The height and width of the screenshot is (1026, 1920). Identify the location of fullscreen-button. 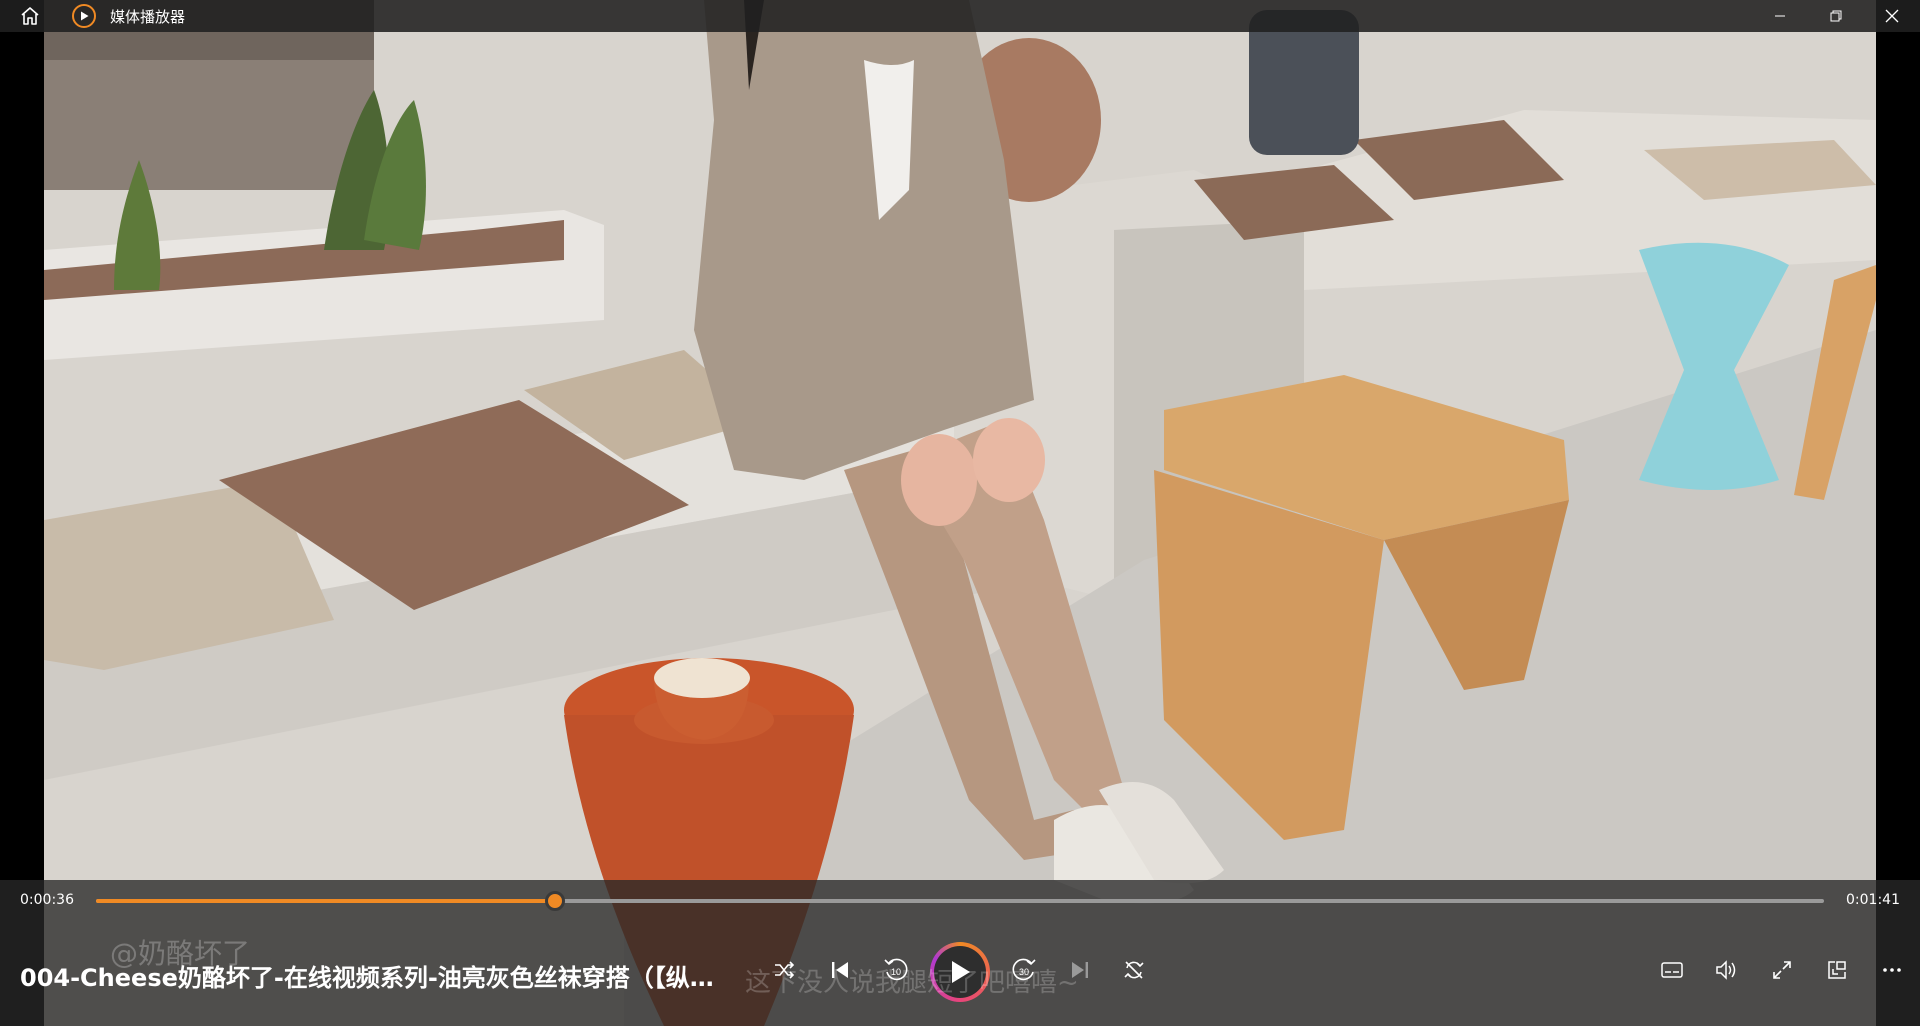
(1782, 970).